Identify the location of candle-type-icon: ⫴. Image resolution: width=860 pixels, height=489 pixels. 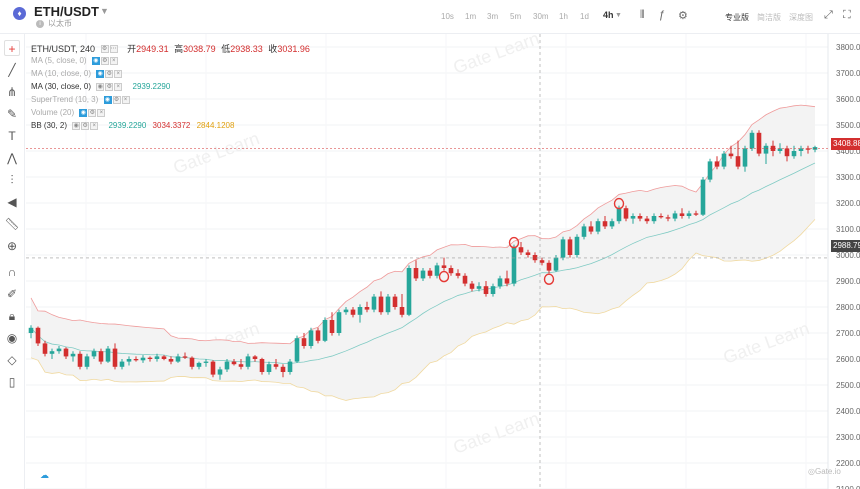
(642, 15).